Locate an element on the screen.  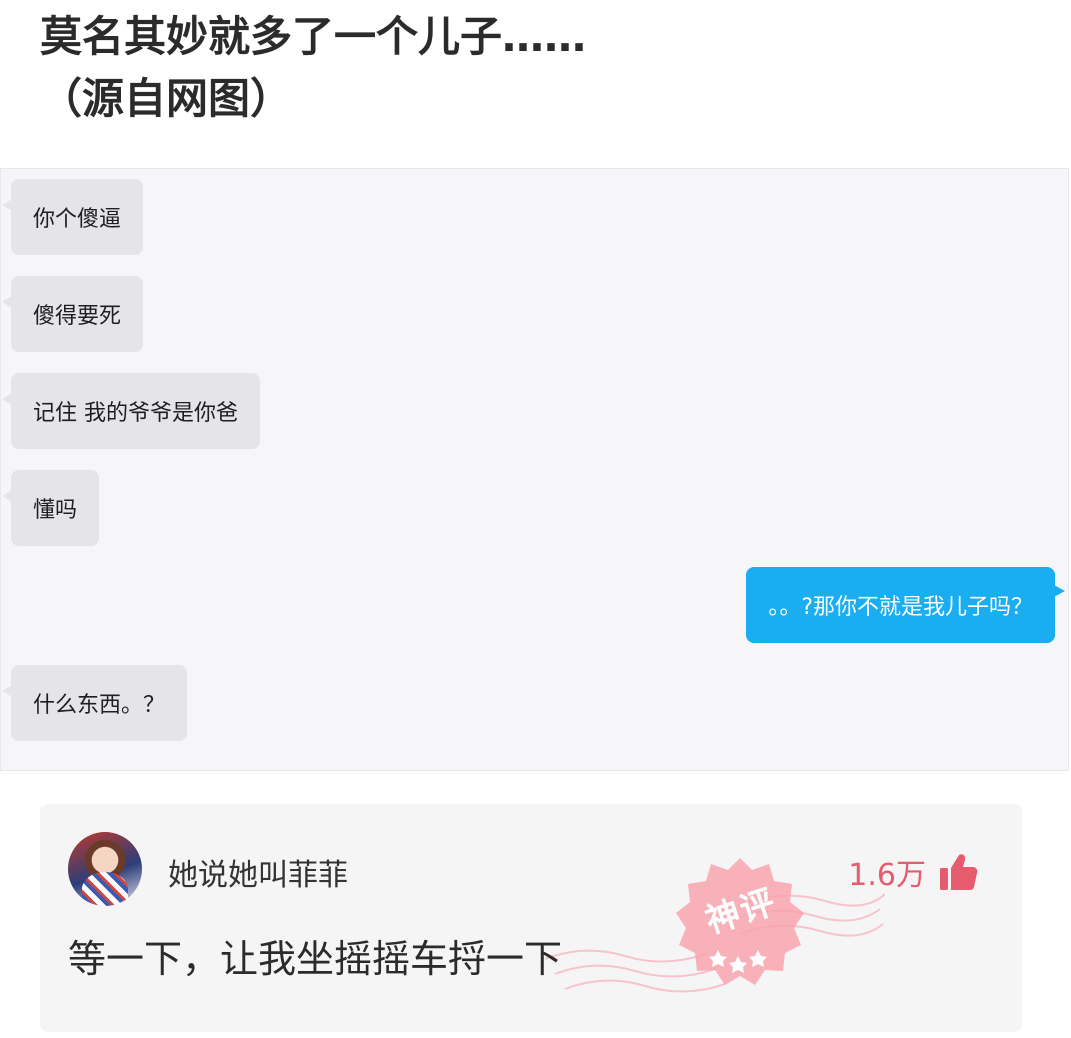
chat-message-received: 你个傻逼 is located at coordinates (72, 217).